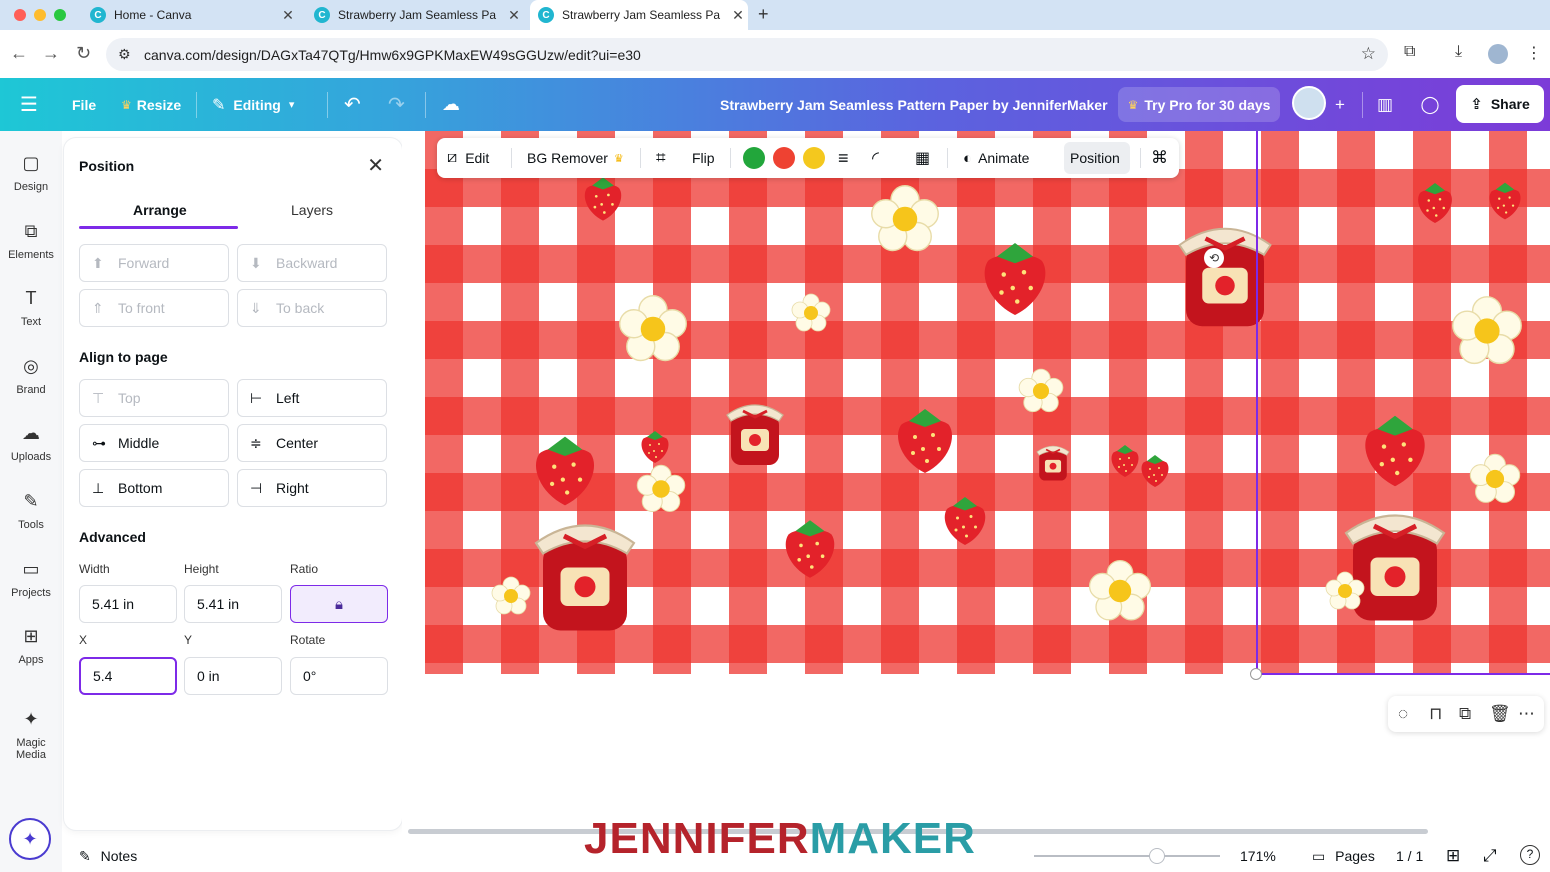  I want to click on align-middle-button: ⊶ Middle, so click(154, 443).